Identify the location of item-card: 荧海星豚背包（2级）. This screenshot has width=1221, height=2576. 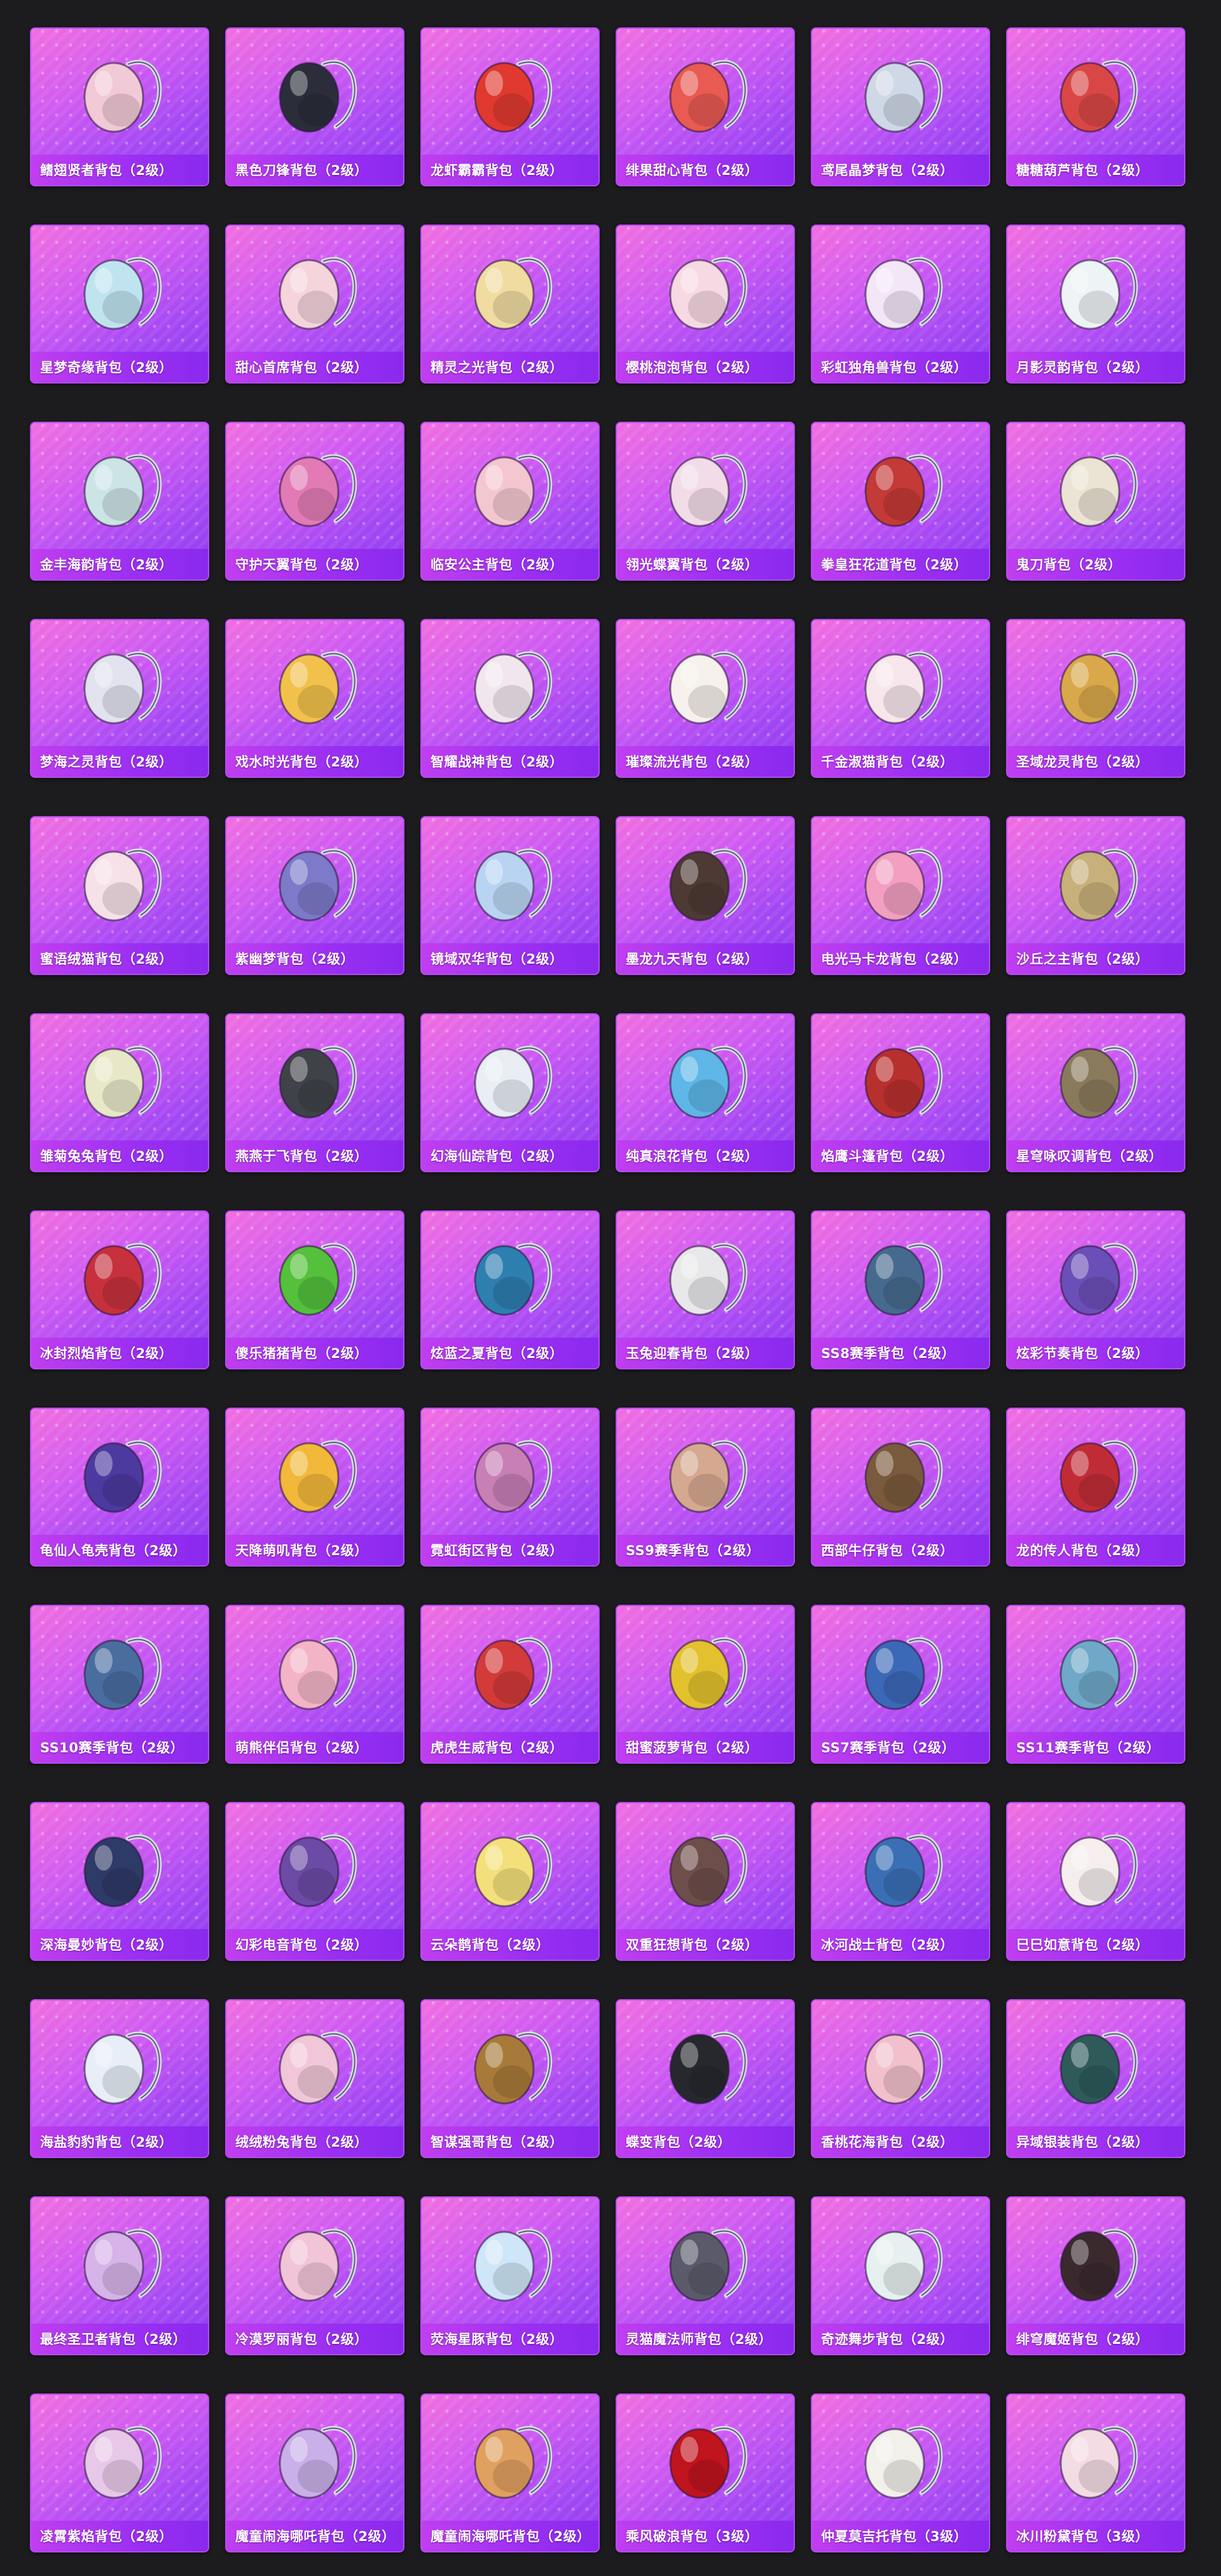
(510, 2275).